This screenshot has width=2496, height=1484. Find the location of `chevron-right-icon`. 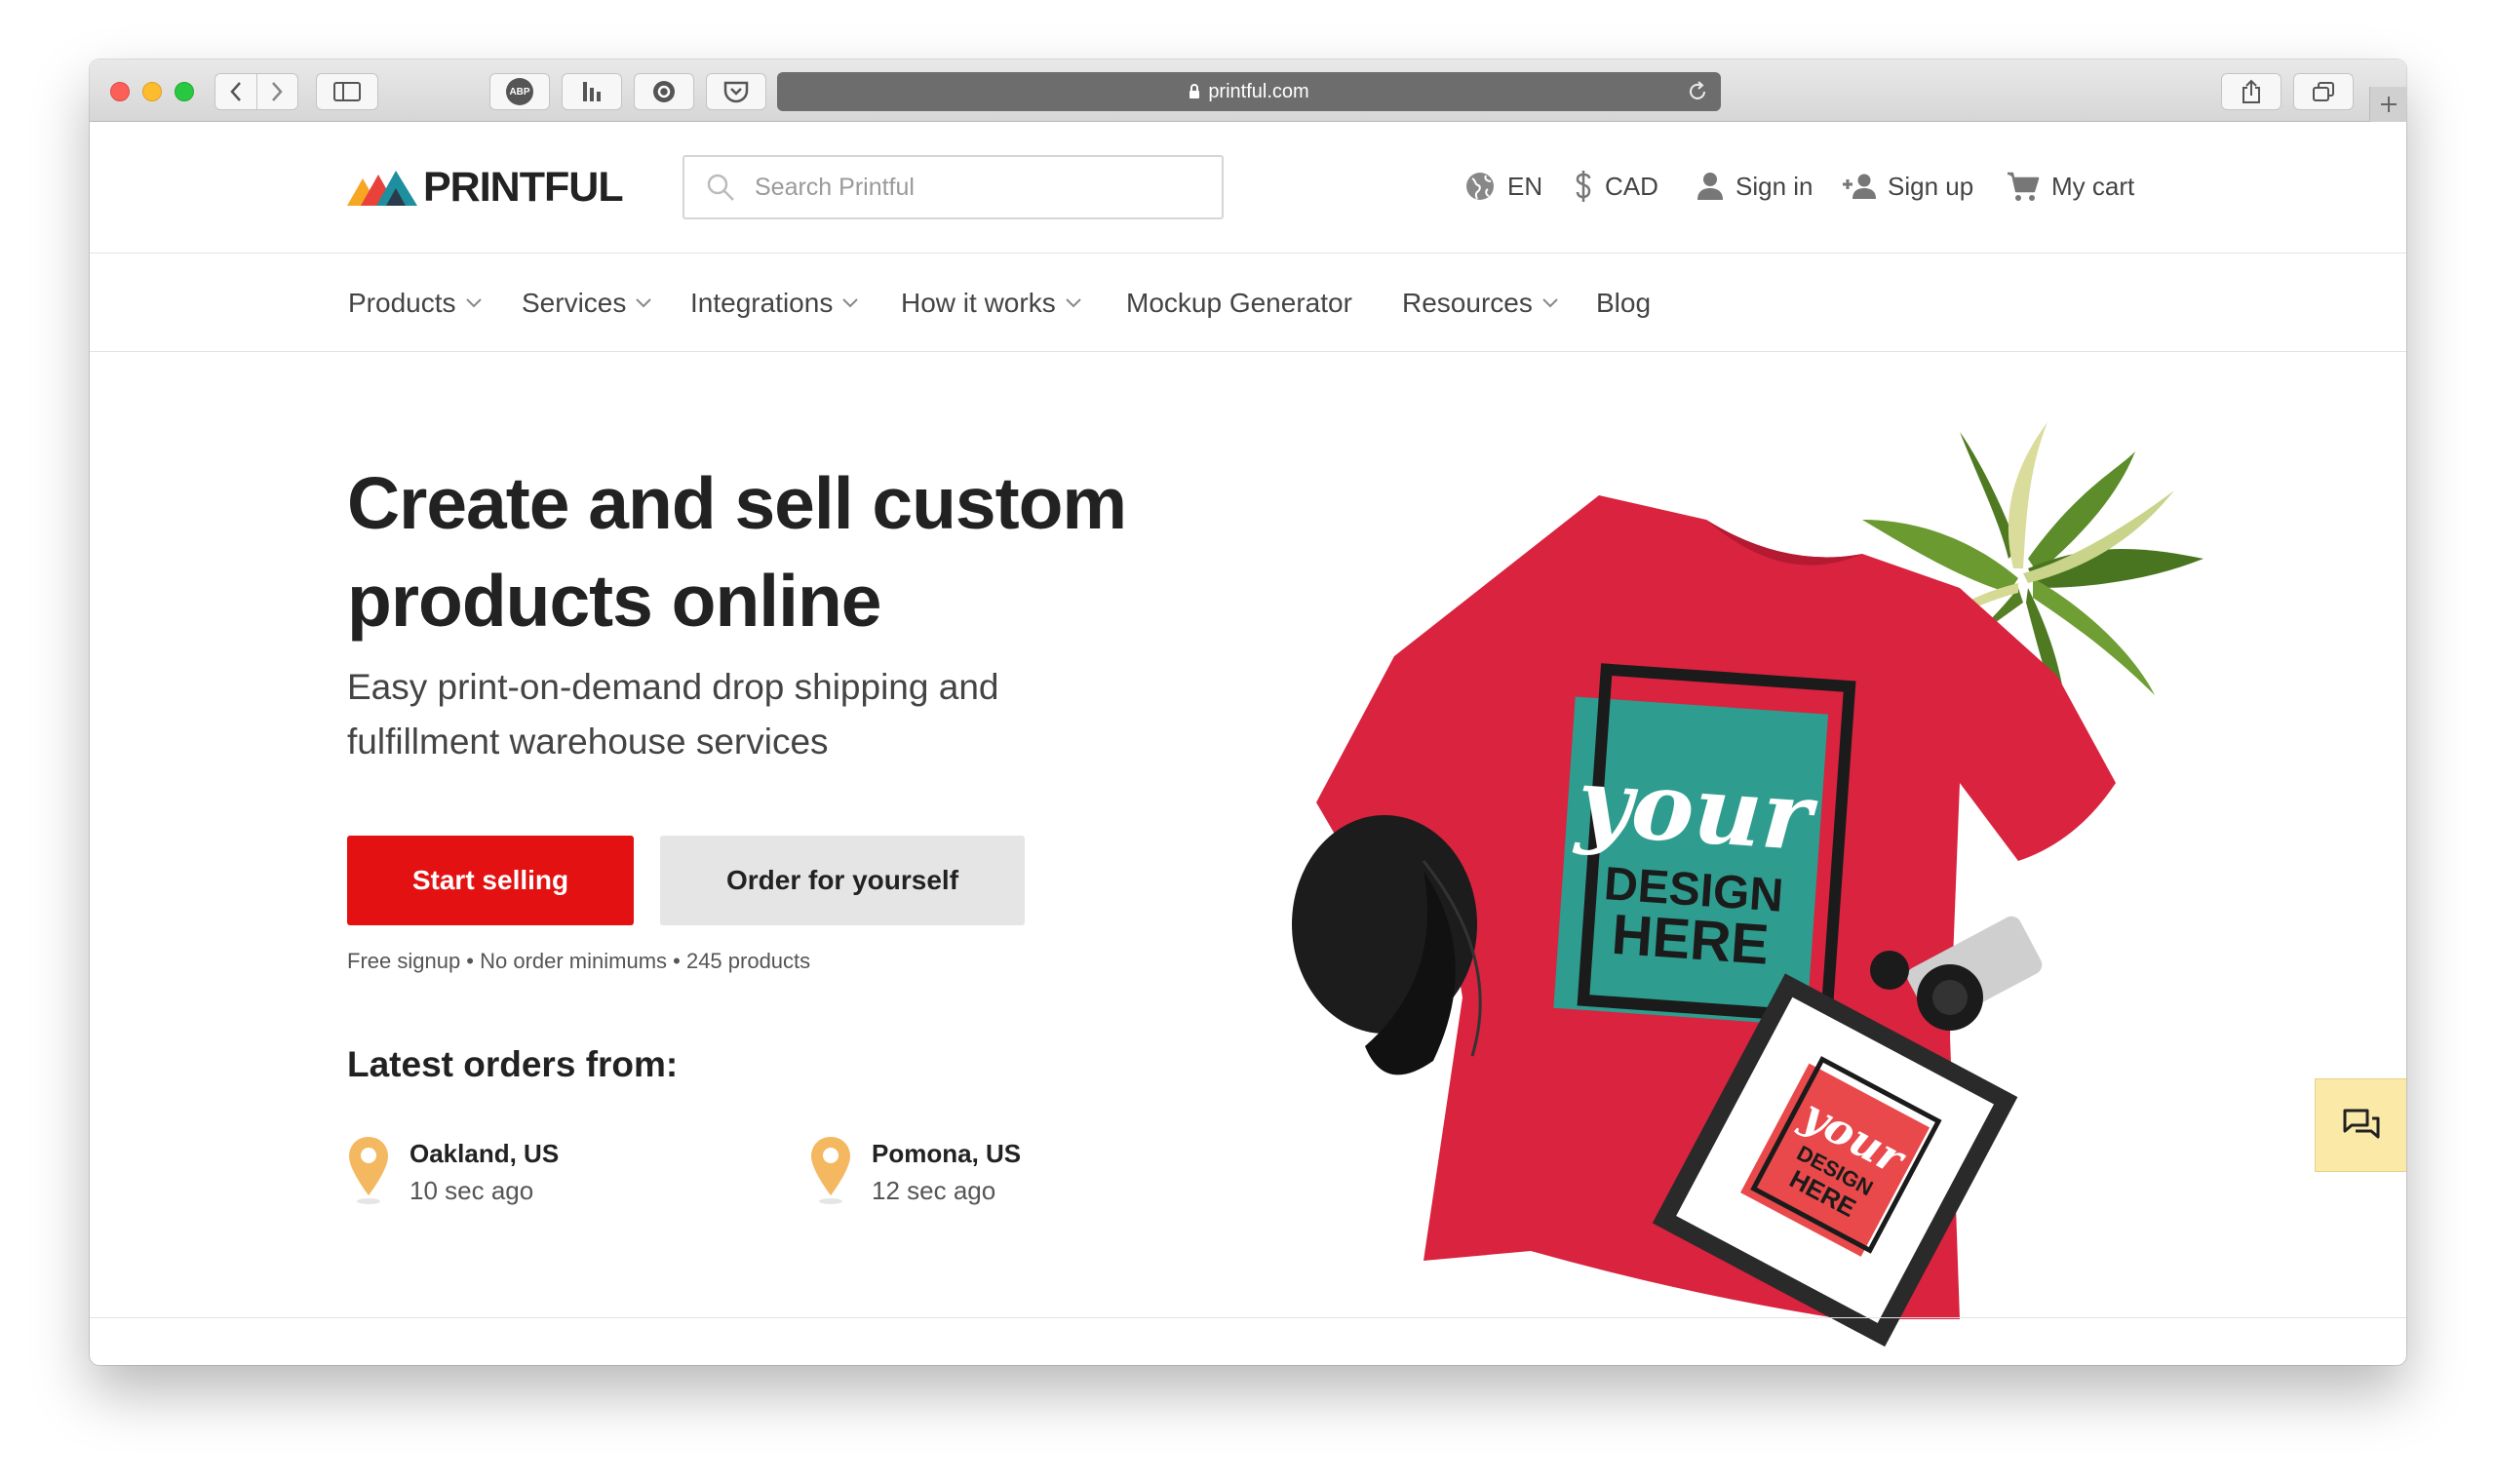

chevron-right-icon is located at coordinates (278, 91).